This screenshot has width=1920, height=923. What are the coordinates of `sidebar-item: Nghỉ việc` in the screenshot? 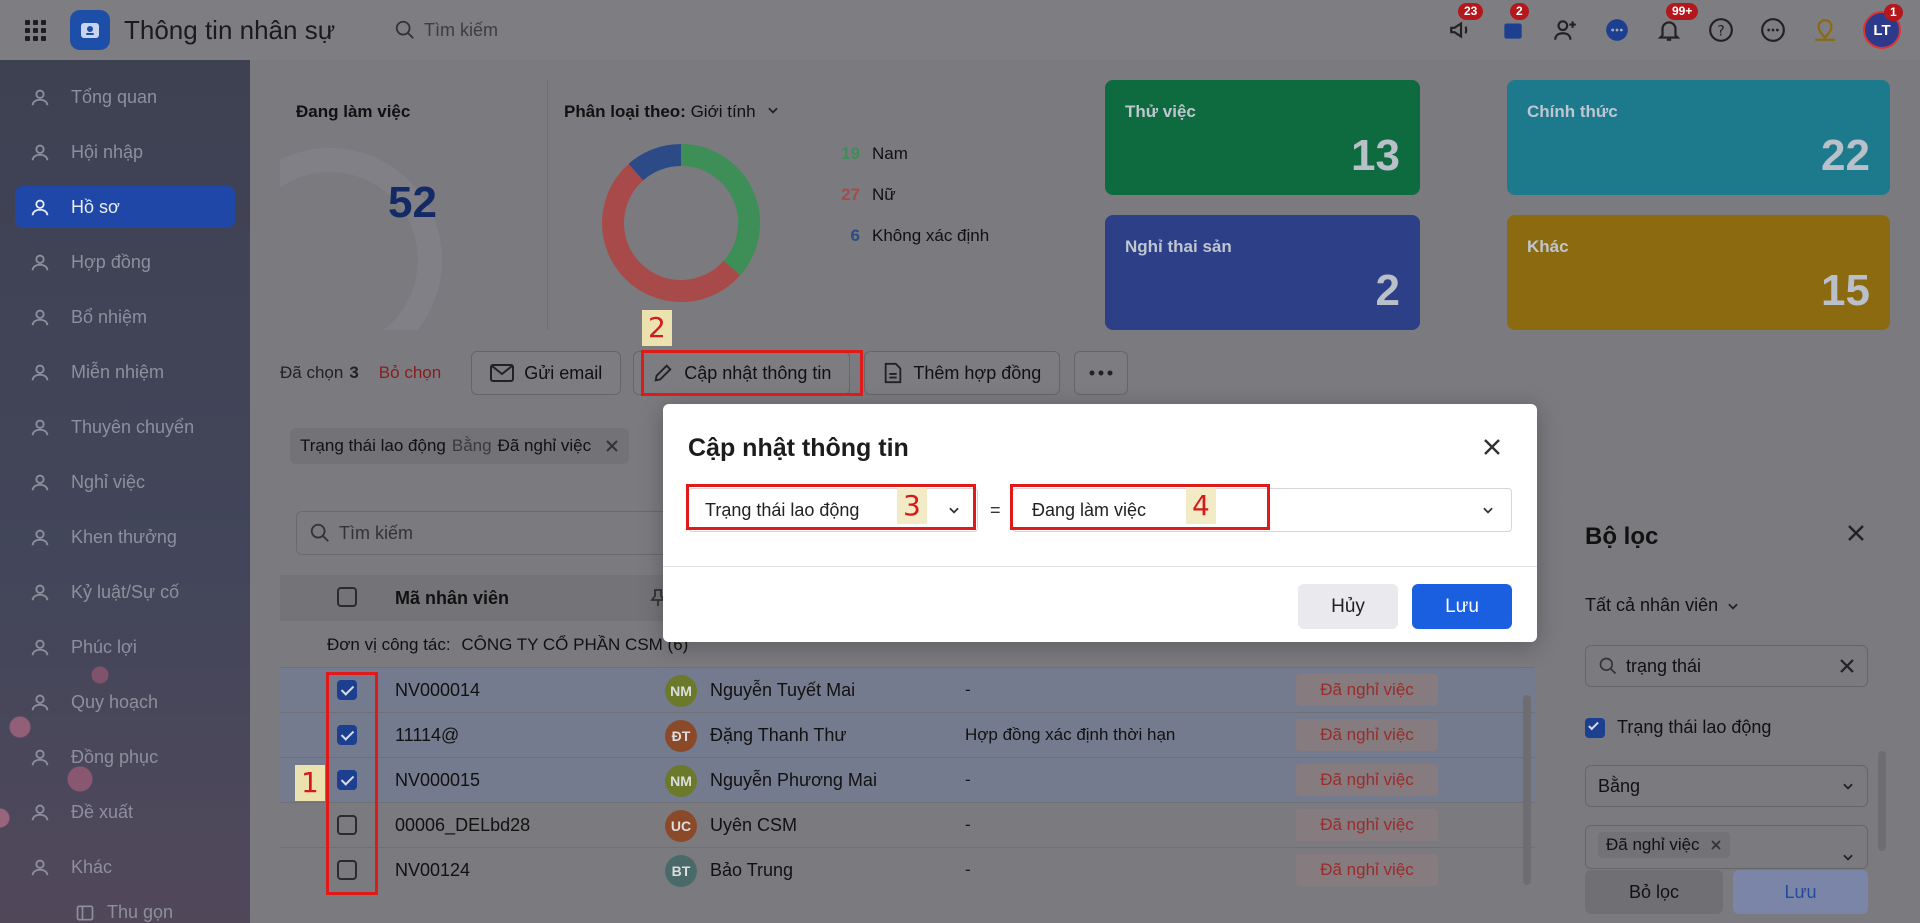 It's located at (125, 482).